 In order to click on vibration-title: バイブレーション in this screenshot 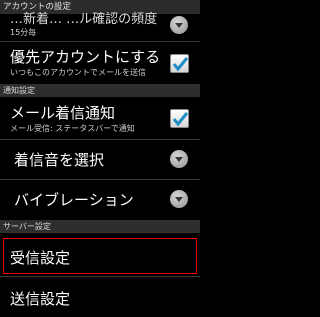, I will do `click(74, 200)`.